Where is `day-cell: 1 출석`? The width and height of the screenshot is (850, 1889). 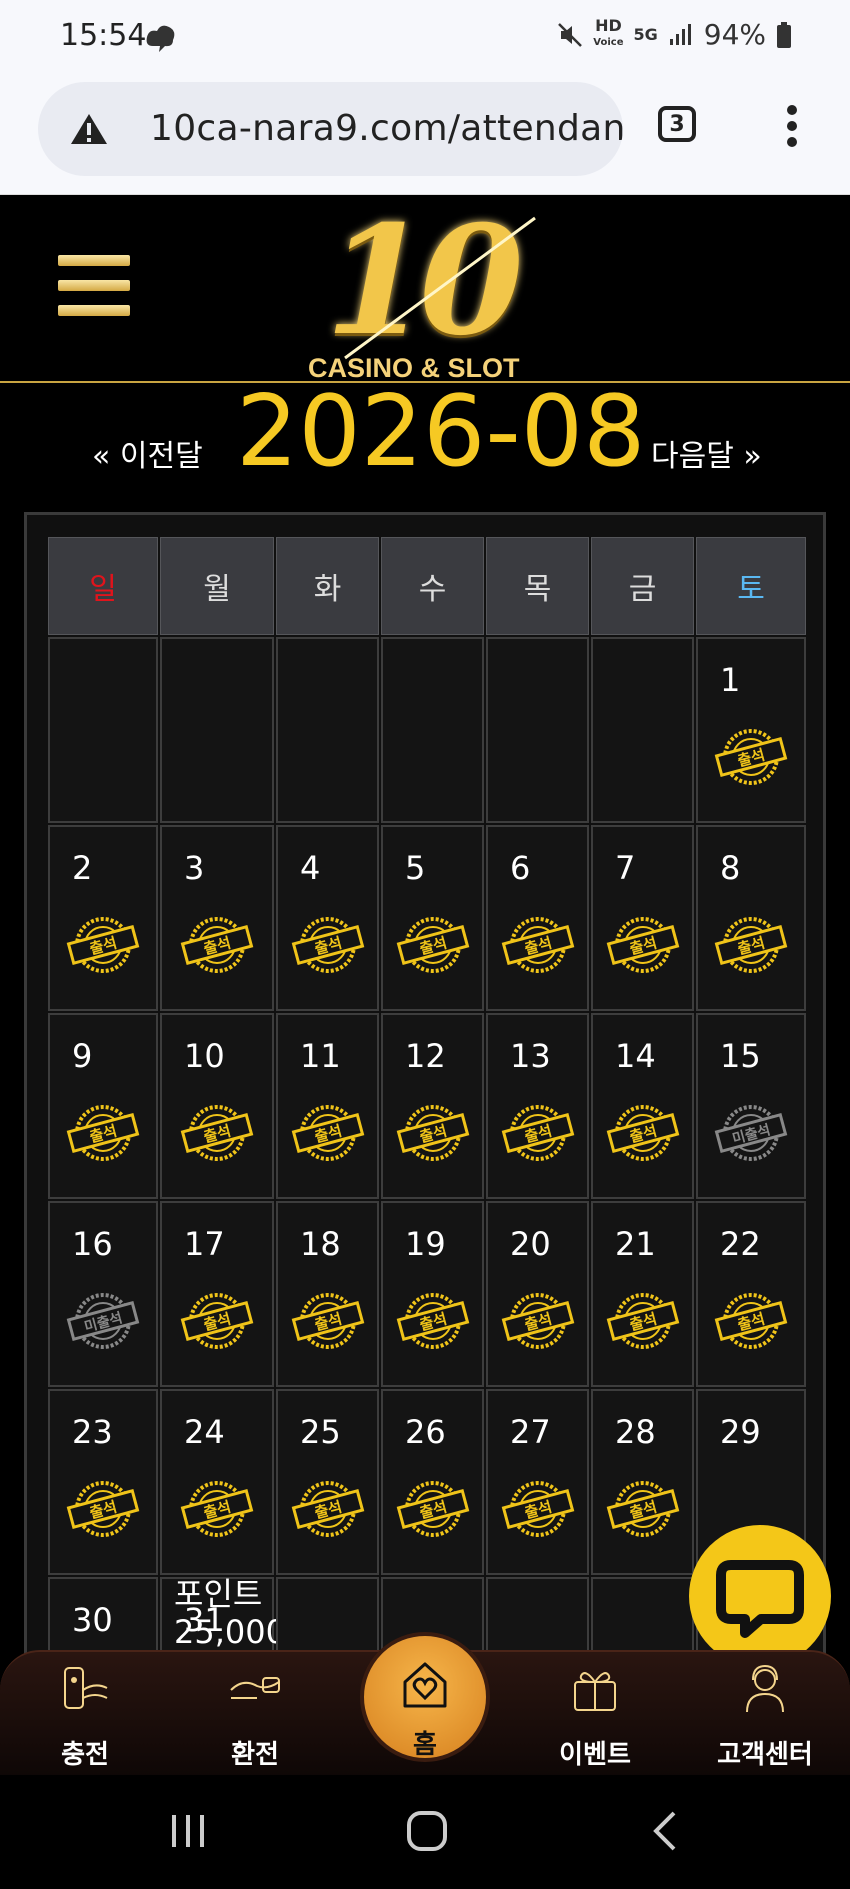 day-cell: 1 출석 is located at coordinates (751, 730).